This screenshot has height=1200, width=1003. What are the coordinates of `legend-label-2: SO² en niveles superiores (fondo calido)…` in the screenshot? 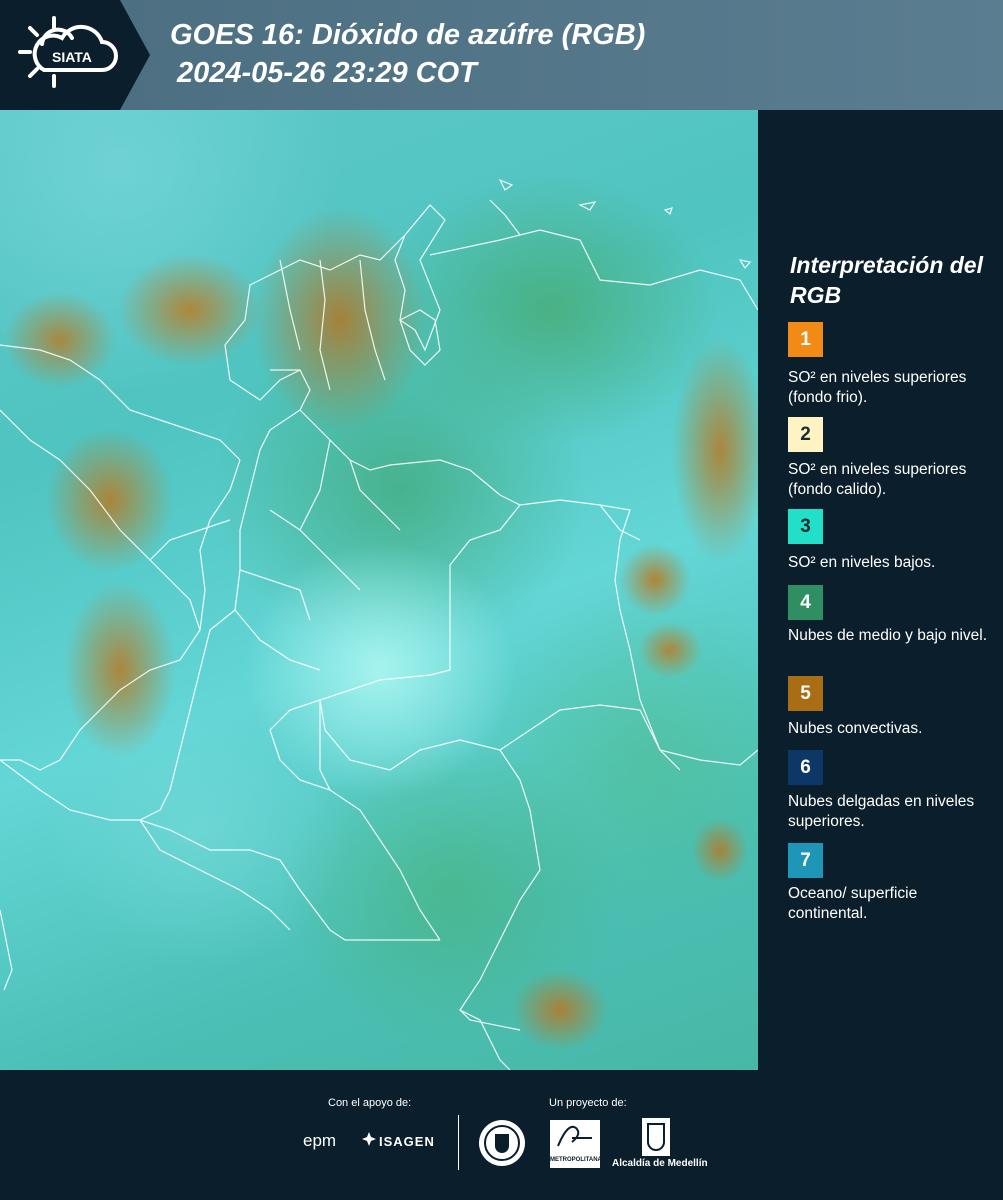 It's located at (877, 479).